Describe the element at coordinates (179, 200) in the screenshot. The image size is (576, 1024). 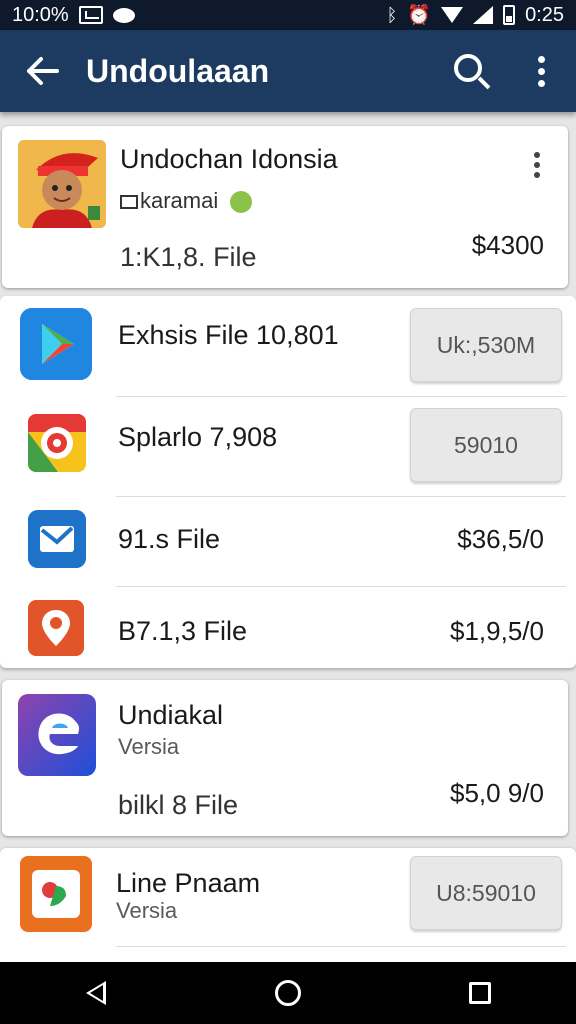
I see `featured-sub-text: karamai` at that location.